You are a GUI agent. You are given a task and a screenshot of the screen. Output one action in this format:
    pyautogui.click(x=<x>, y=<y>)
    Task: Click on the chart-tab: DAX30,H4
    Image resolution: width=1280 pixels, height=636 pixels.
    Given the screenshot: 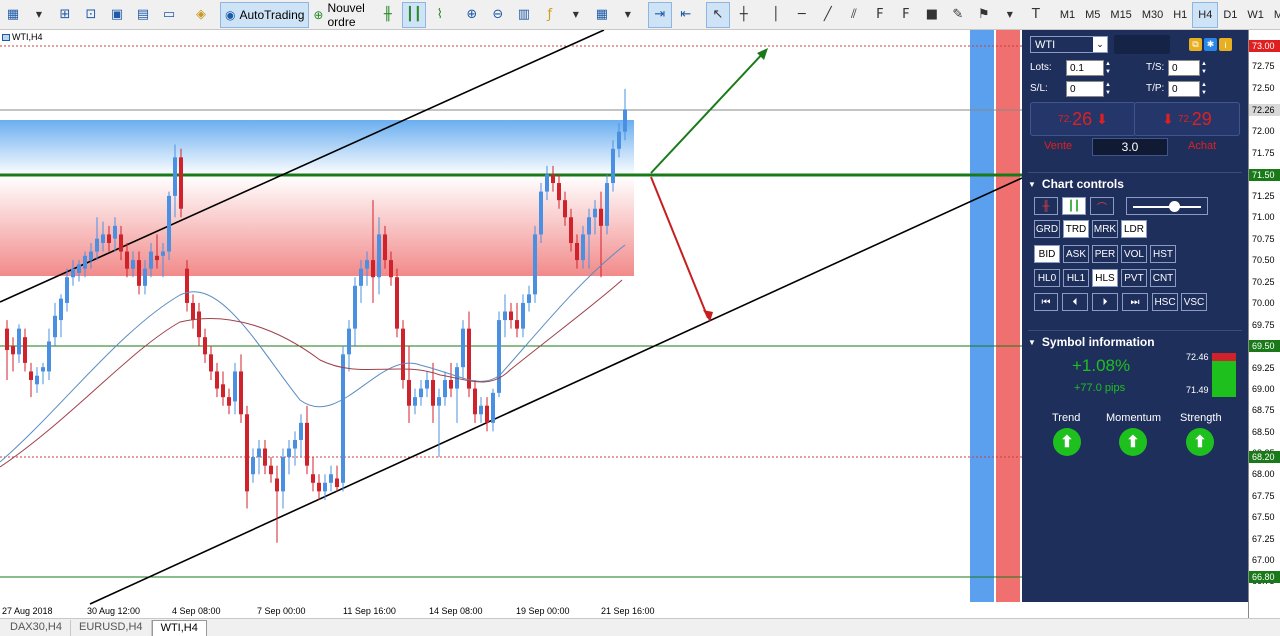 What is the action you would take?
    pyautogui.click(x=36, y=628)
    